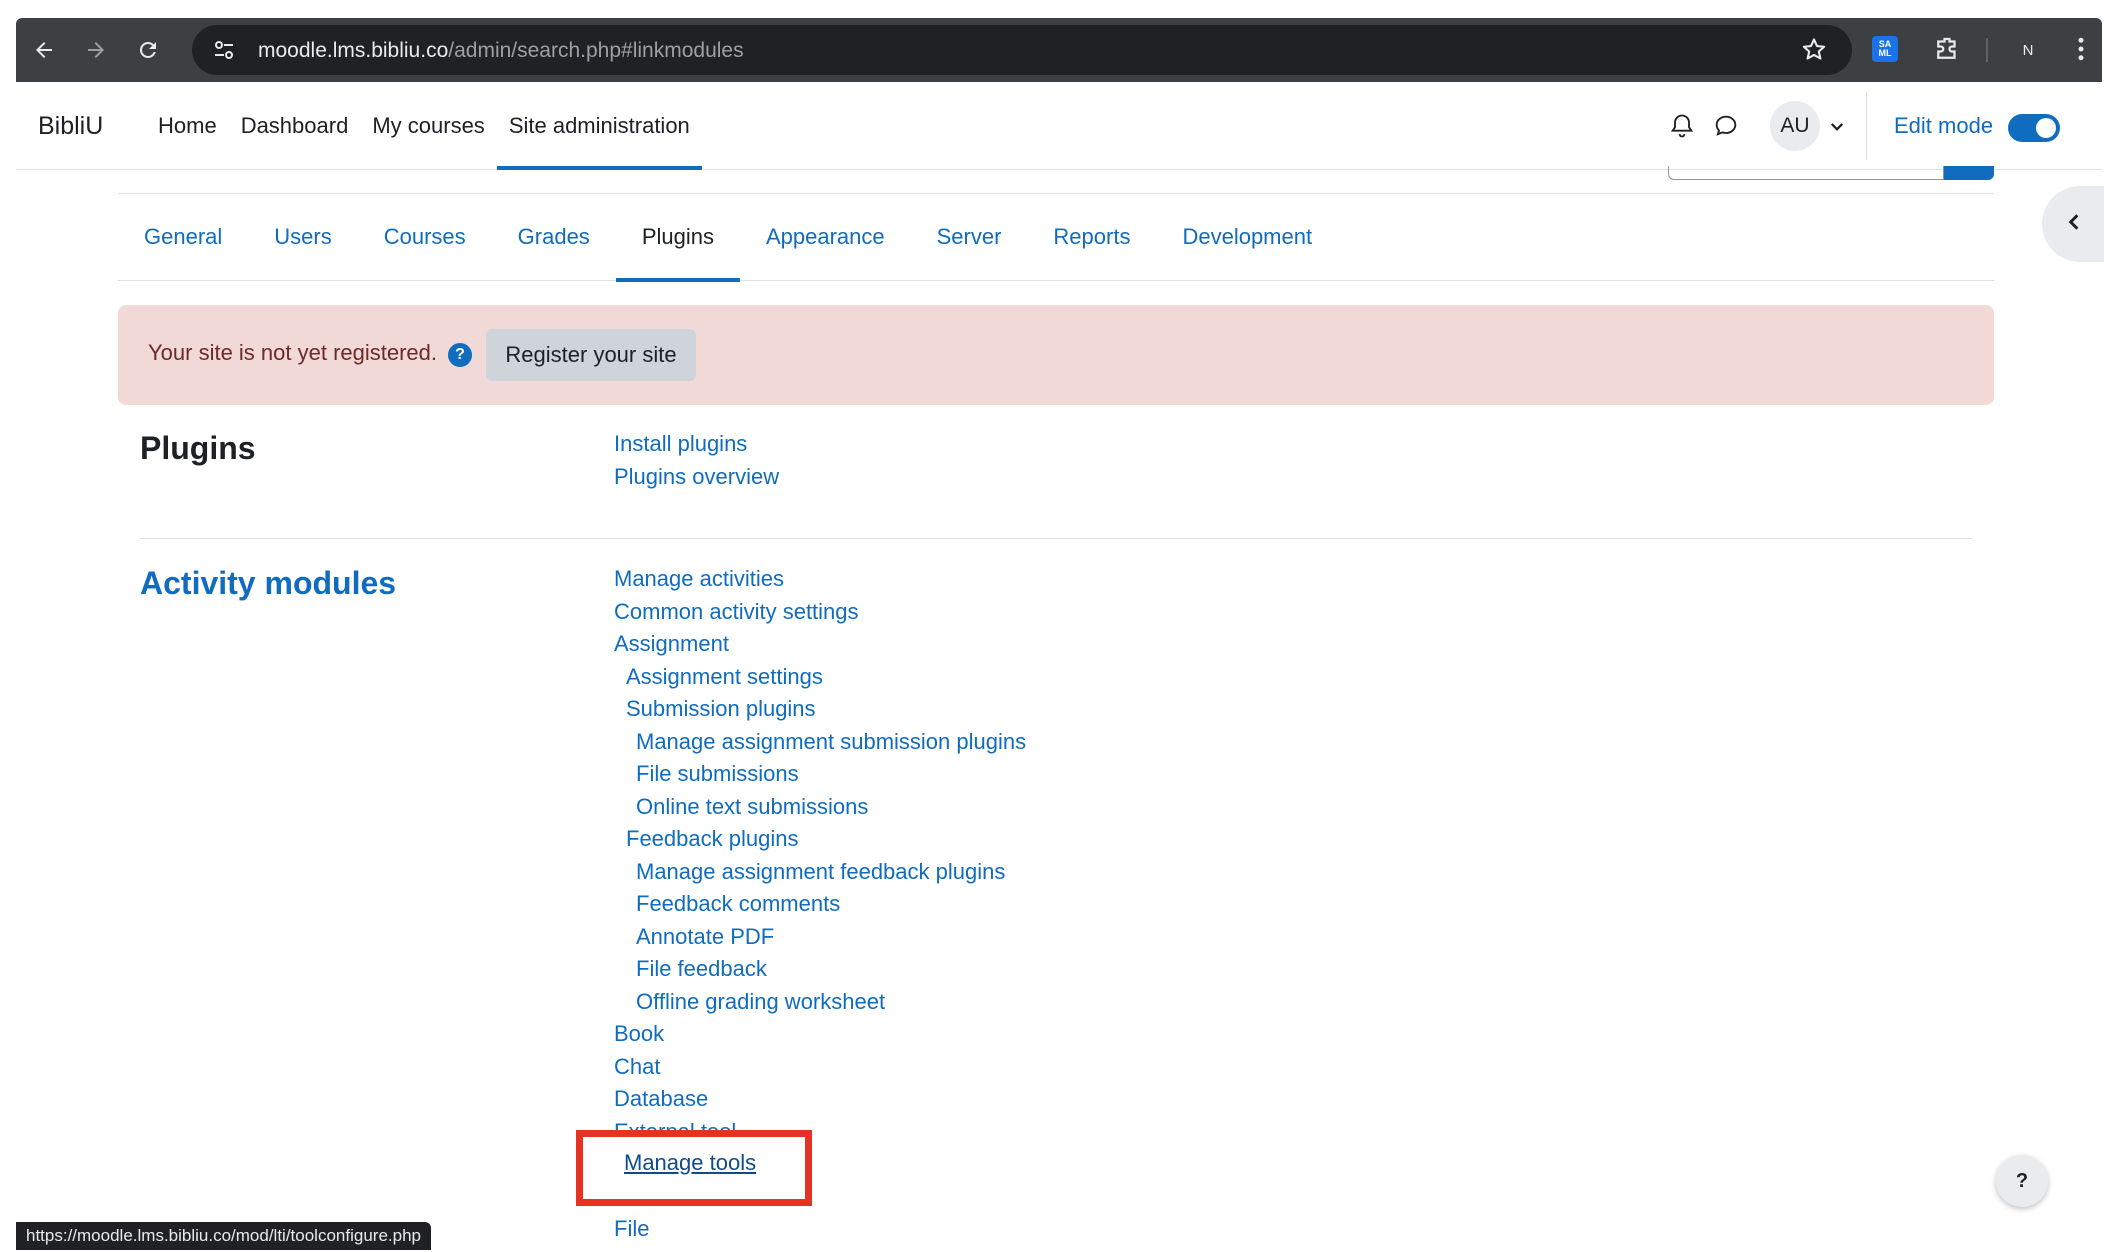 The height and width of the screenshot is (1252, 2104). I want to click on link-book: Book, so click(820, 1034).